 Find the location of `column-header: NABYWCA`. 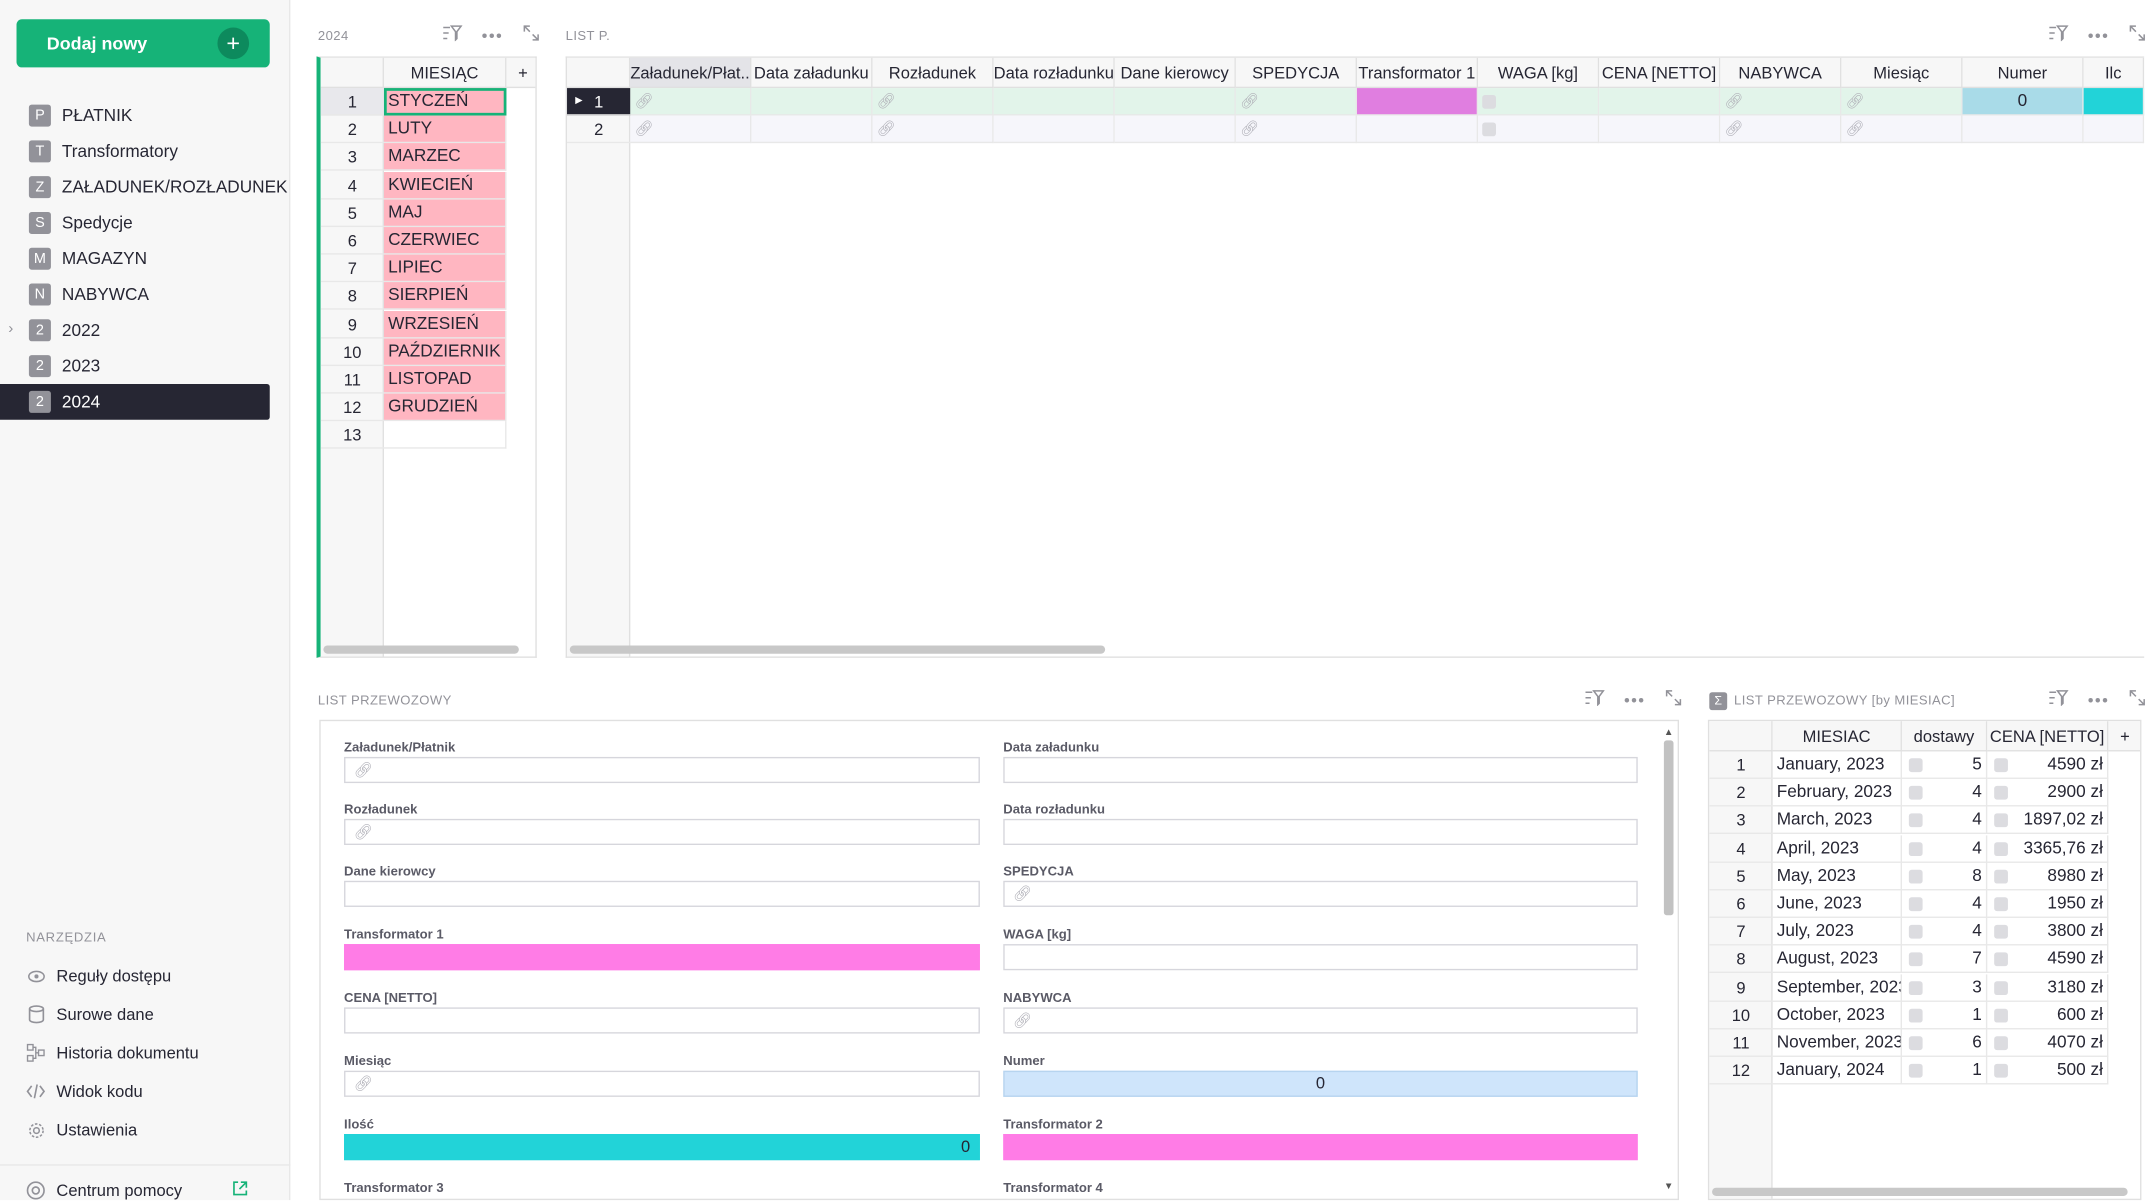

column-header: NABYWCA is located at coordinates (1781, 73).